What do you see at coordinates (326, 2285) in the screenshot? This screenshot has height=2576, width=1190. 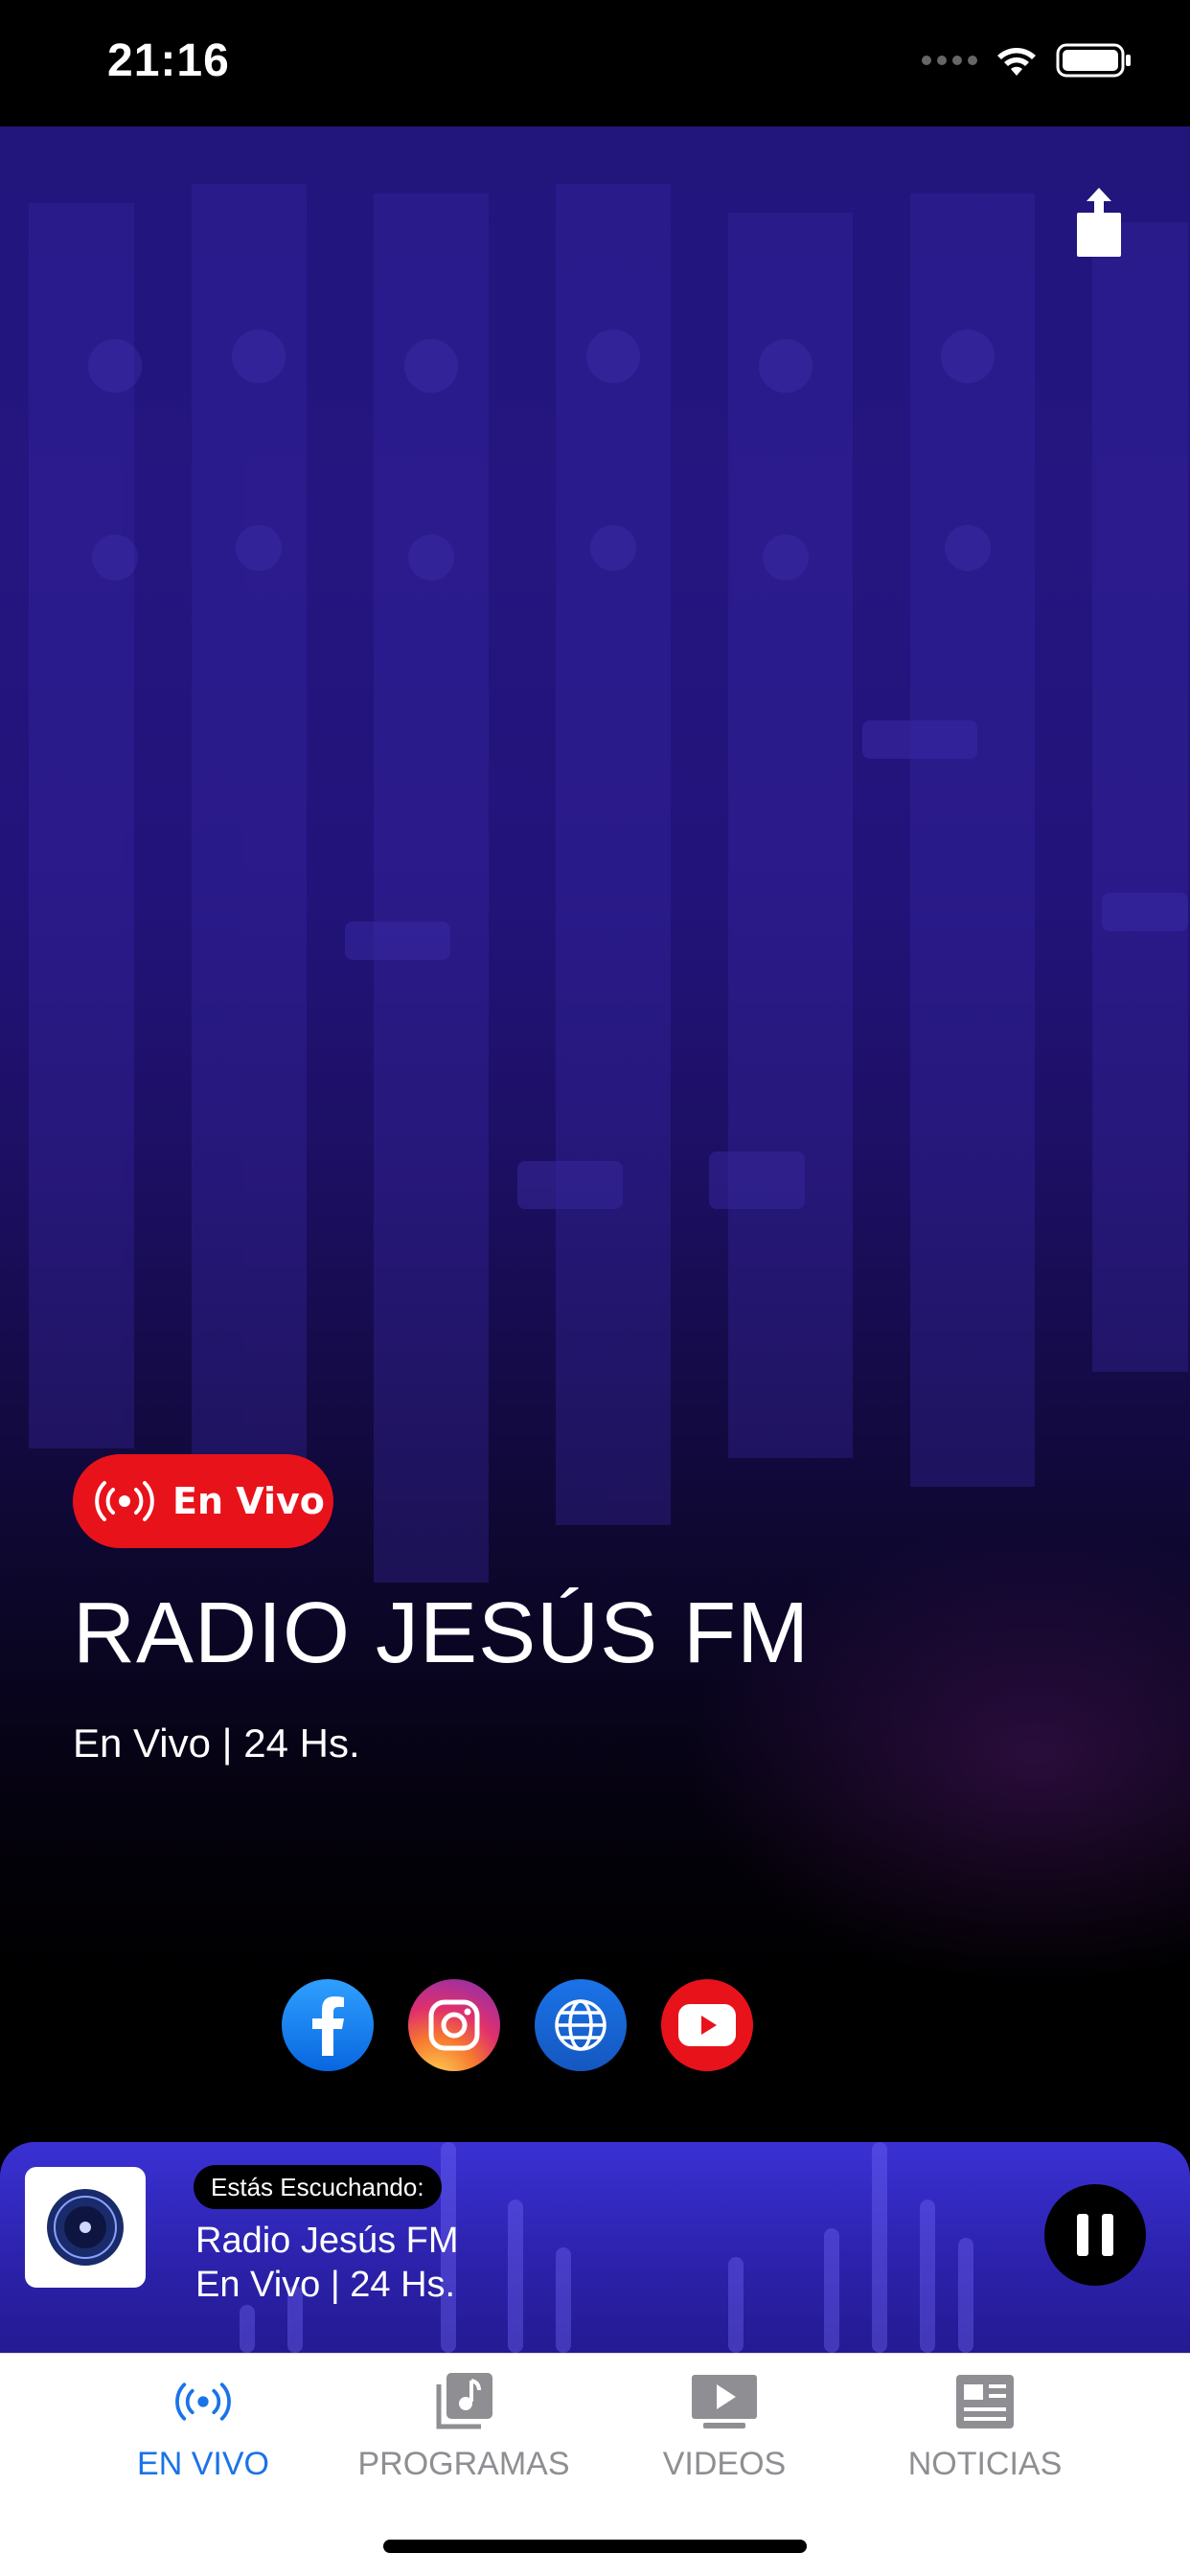 I see `now-playing-subtitle: En Vivo | 24 Hs.` at bounding box center [326, 2285].